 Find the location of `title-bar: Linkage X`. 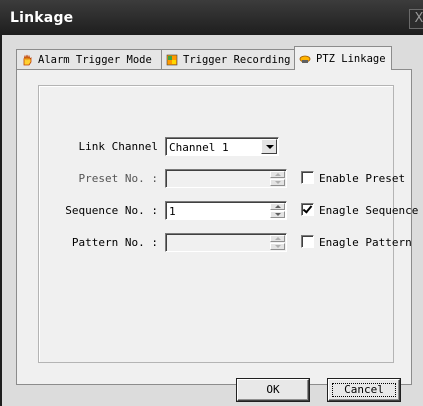

title-bar: Linkage X is located at coordinates (211, 17).